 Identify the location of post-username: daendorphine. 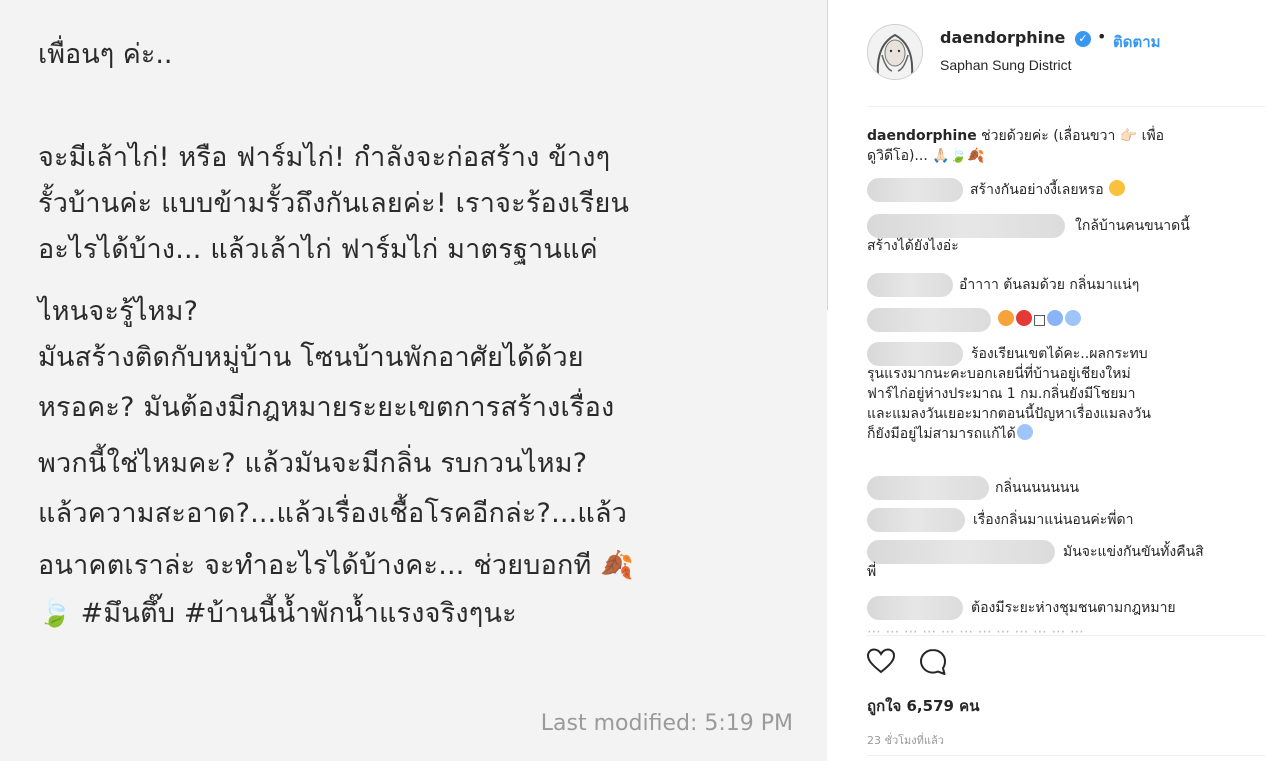
(1002, 37).